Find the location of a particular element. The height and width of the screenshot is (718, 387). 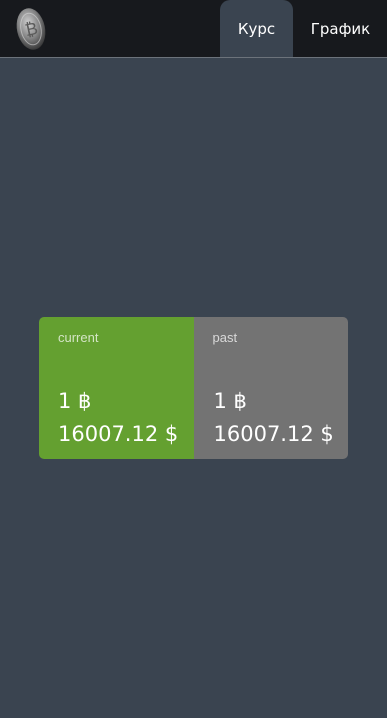

bitcoin-coin-icon: ₿ is located at coordinates (30, 28).